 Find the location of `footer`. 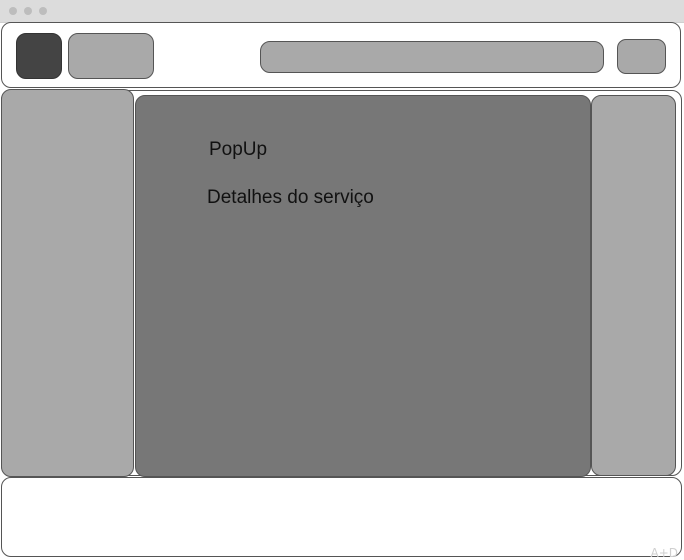

footer is located at coordinates (341, 517).